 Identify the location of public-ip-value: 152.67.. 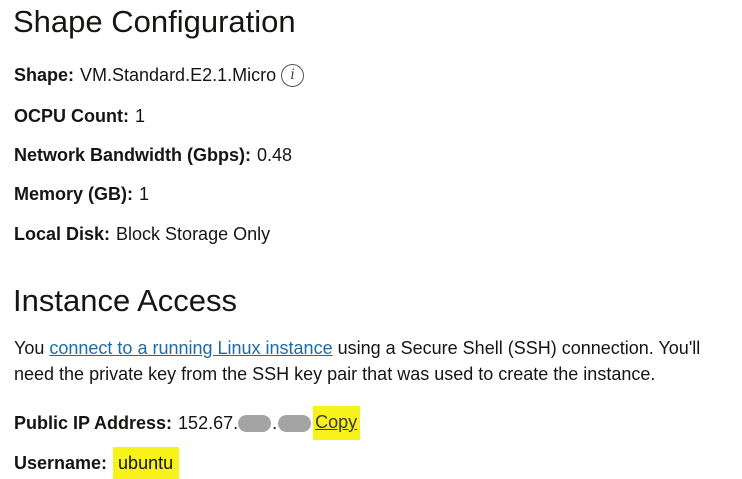
(208, 423).